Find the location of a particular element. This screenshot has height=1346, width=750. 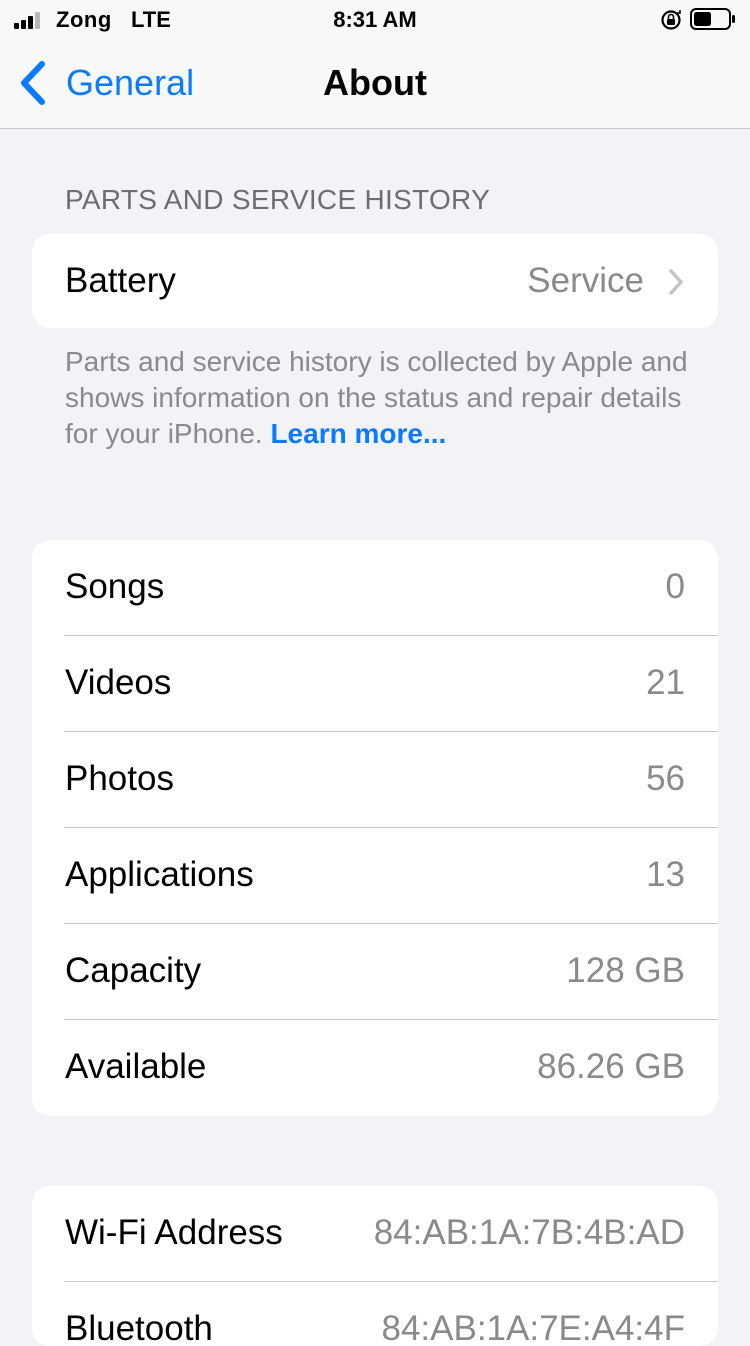

navigation-bar: General About is located at coordinates (375, 84).